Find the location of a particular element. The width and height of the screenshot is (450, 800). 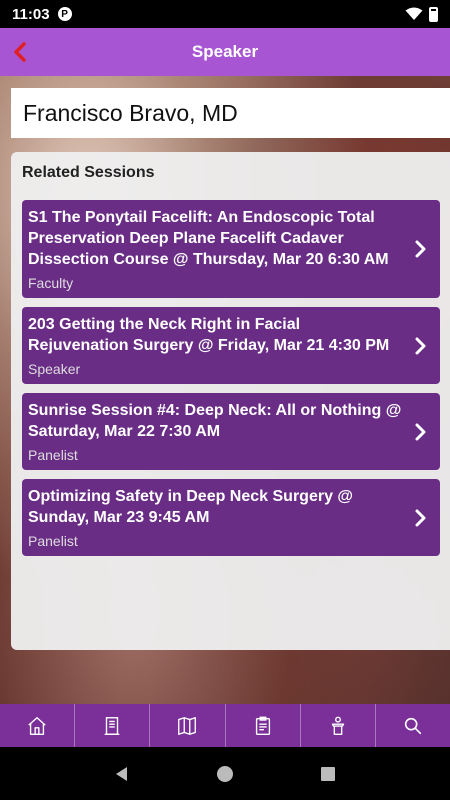

map-icon is located at coordinates (187, 725).